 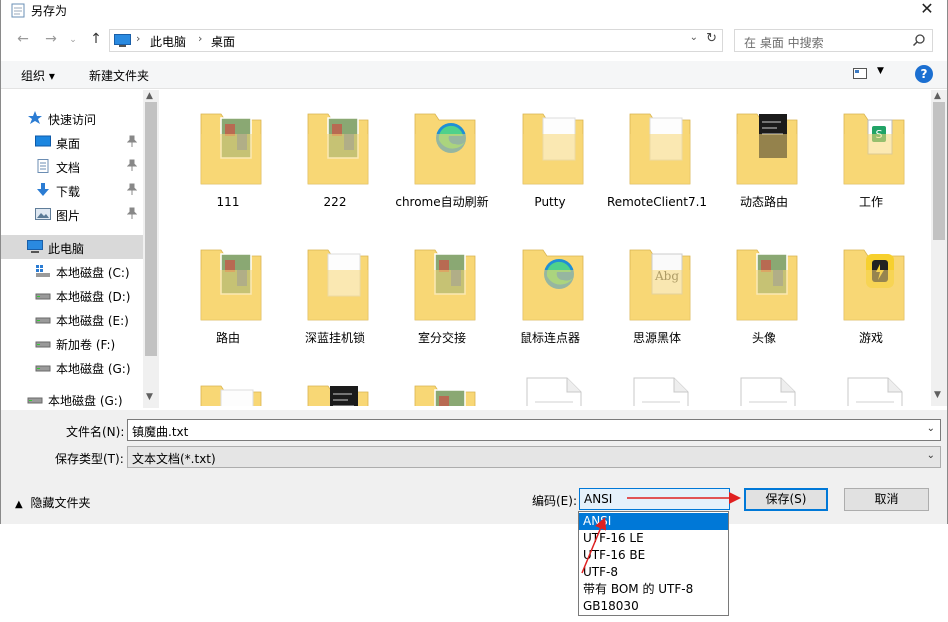 I want to click on filename-input: 镇魔曲.txt ⌄, so click(x=534, y=430).